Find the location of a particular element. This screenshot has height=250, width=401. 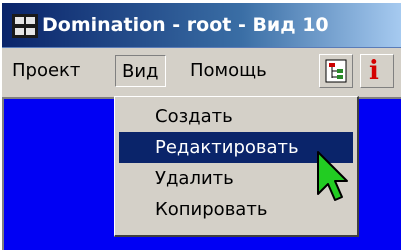

menu-view: Вид is located at coordinates (140, 71).